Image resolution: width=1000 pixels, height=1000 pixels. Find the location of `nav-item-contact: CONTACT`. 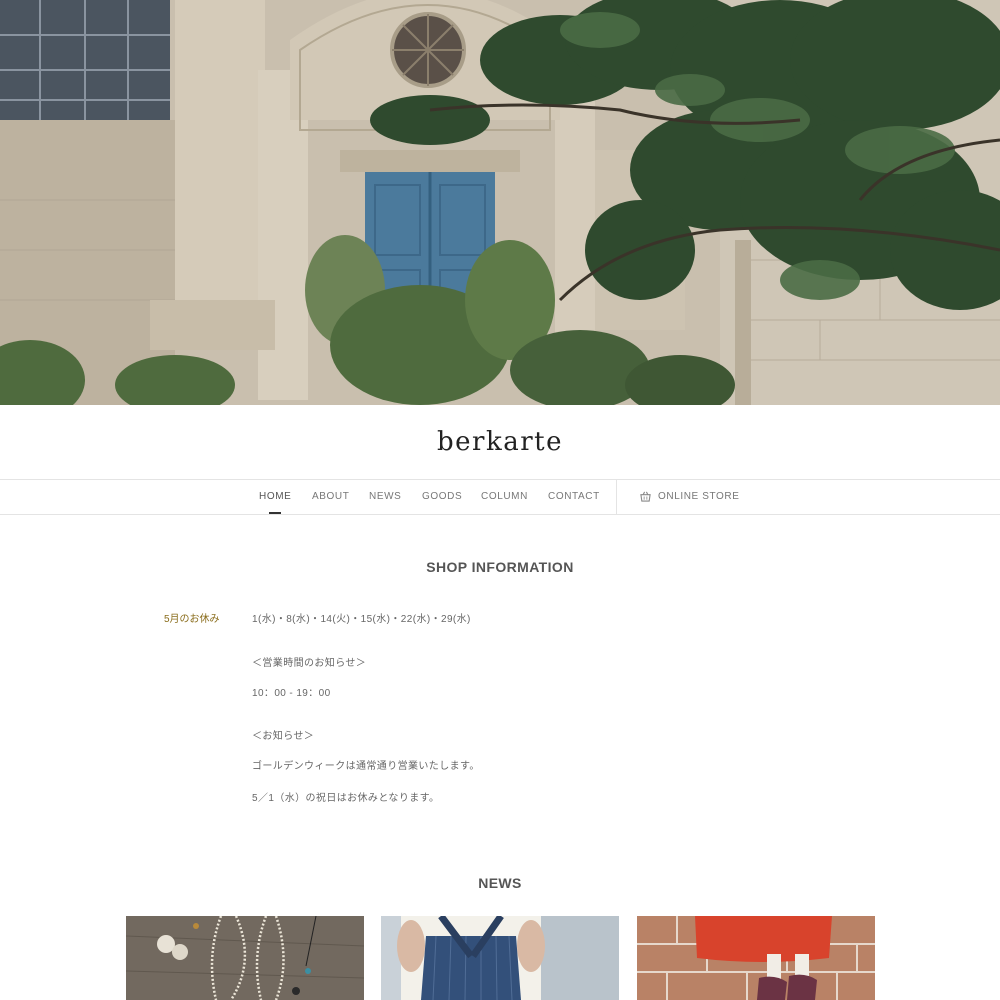

nav-item-contact: CONTACT is located at coordinates (574, 497).